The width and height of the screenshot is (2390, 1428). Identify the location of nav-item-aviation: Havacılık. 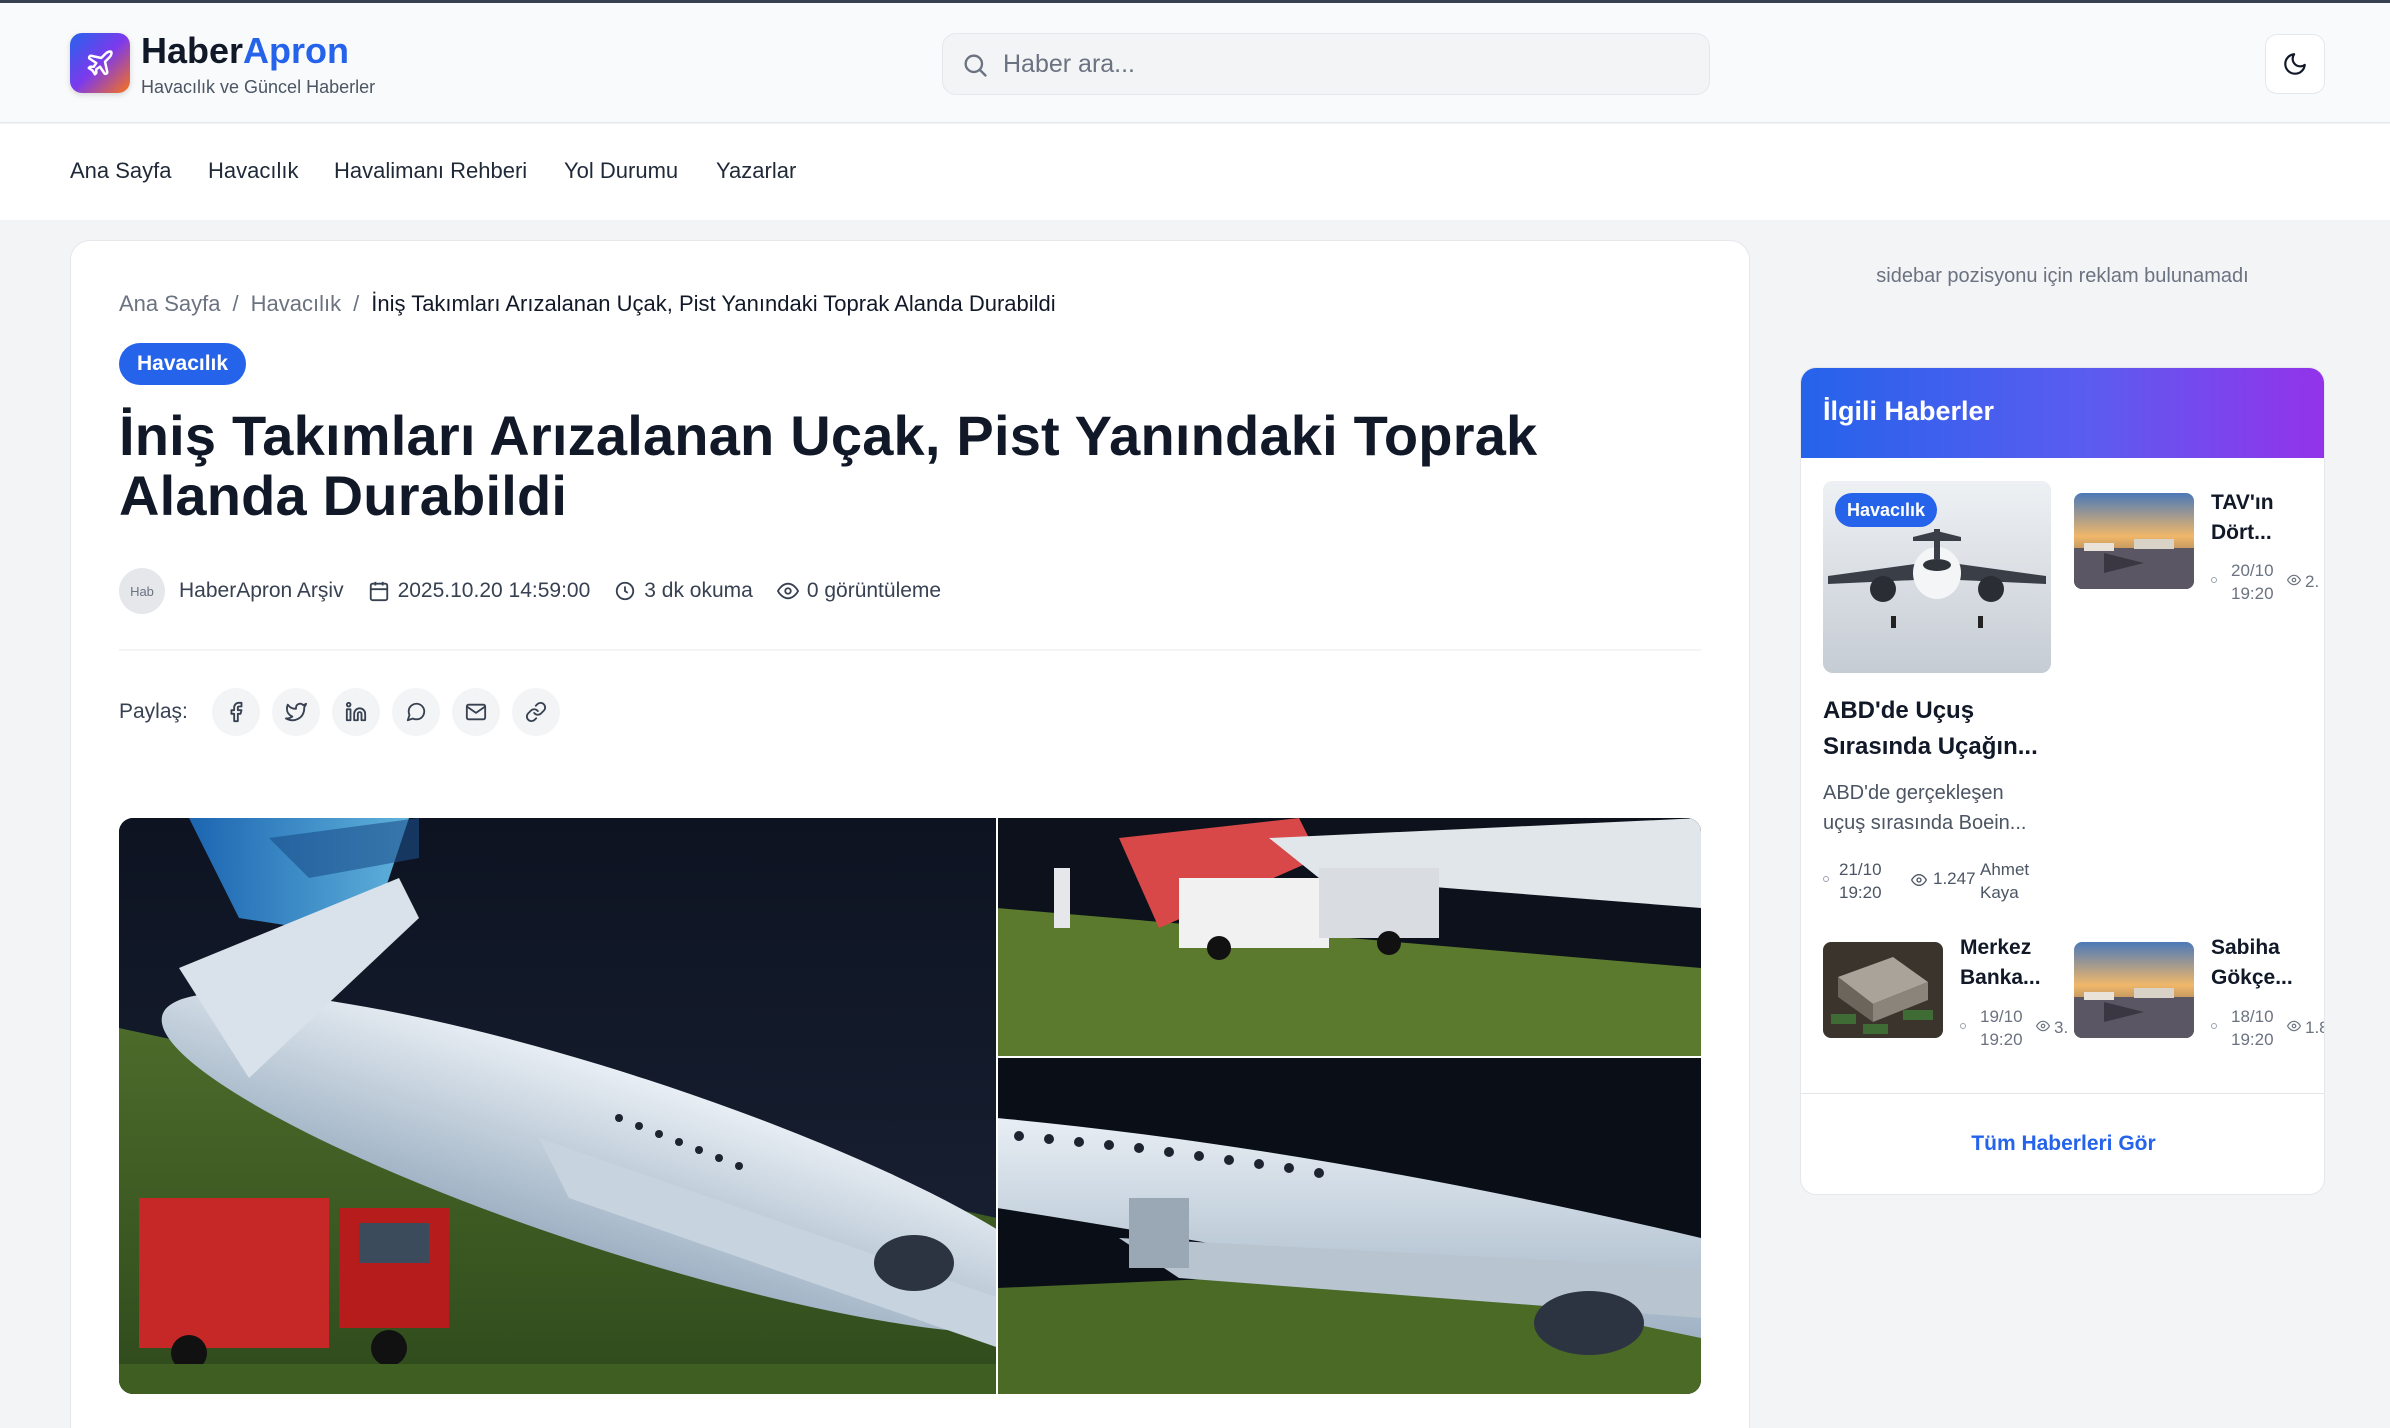
(253, 171).